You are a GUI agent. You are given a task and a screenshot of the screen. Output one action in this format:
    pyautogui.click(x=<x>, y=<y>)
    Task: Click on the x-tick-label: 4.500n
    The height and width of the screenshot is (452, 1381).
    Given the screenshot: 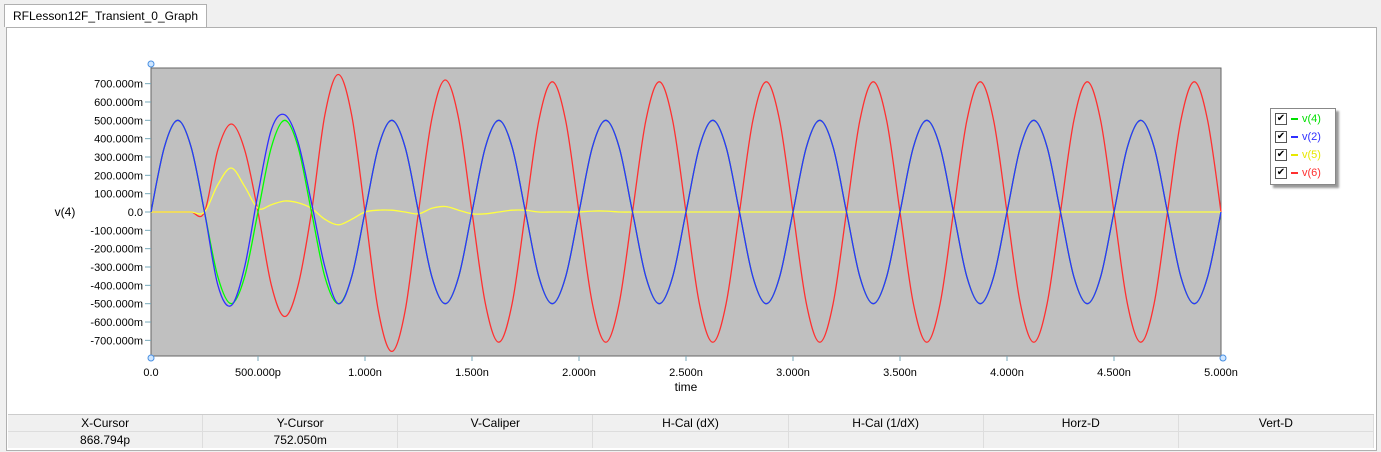 What is the action you would take?
    pyautogui.click(x=1114, y=373)
    